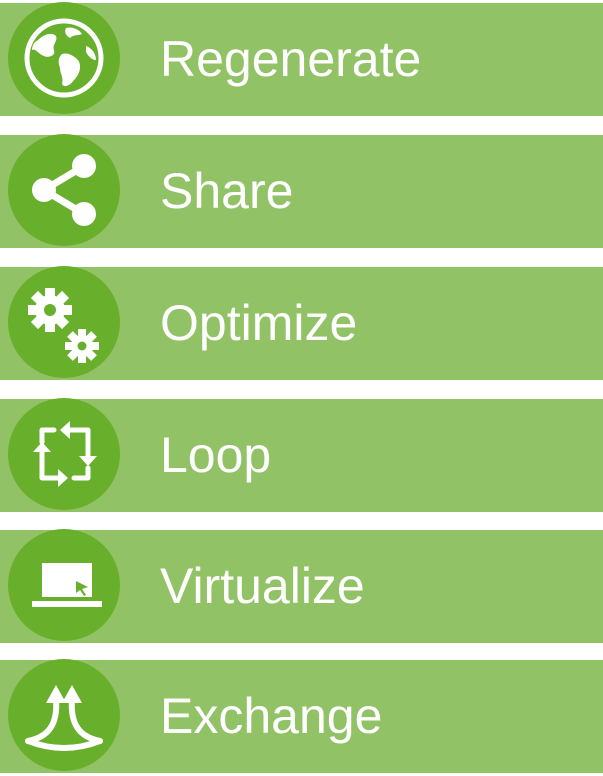  What do you see at coordinates (216, 455) in the screenshot?
I see `item-label: Loop` at bounding box center [216, 455].